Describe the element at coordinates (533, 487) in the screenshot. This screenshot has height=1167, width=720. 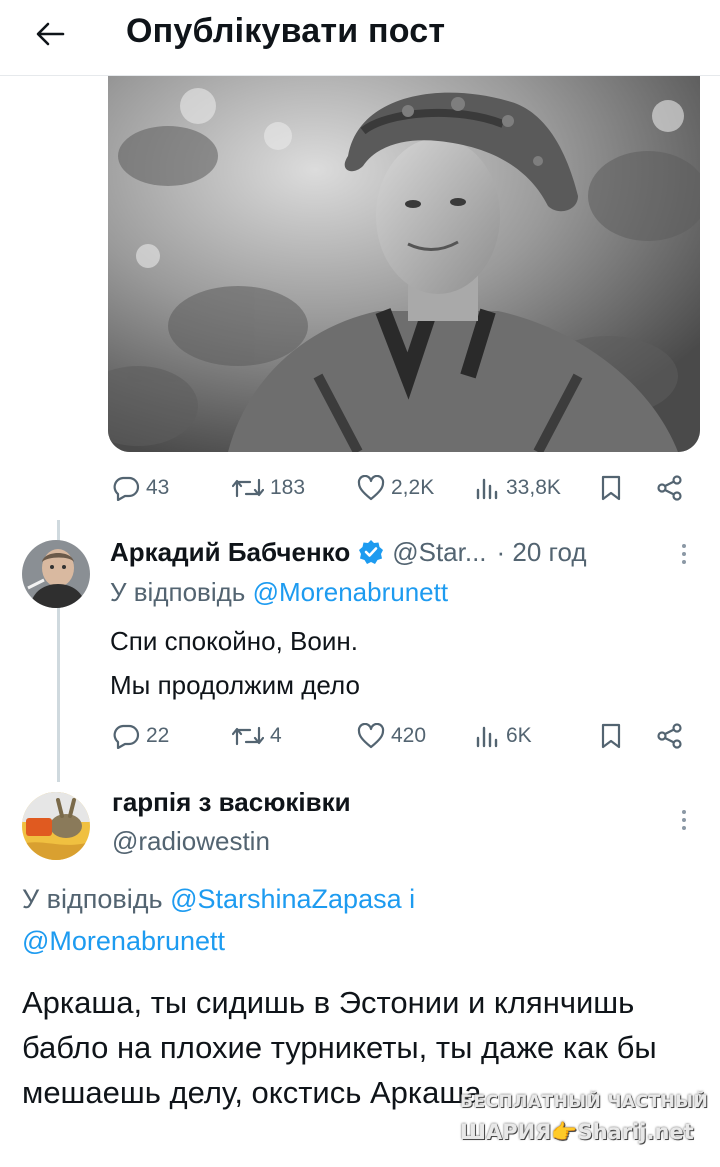
I see `views-count: 33,8K` at that location.